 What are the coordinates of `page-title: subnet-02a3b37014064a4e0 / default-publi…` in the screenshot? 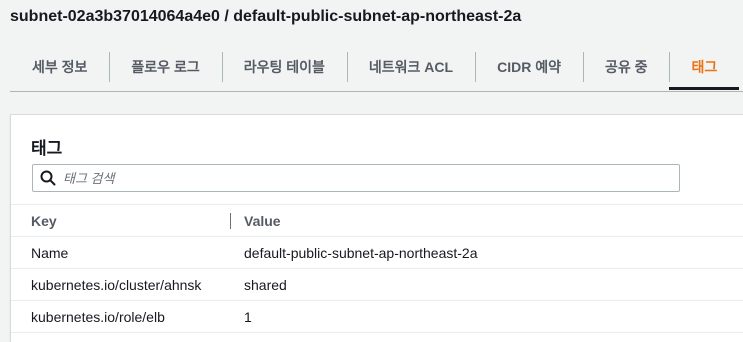 It's located at (266, 16).